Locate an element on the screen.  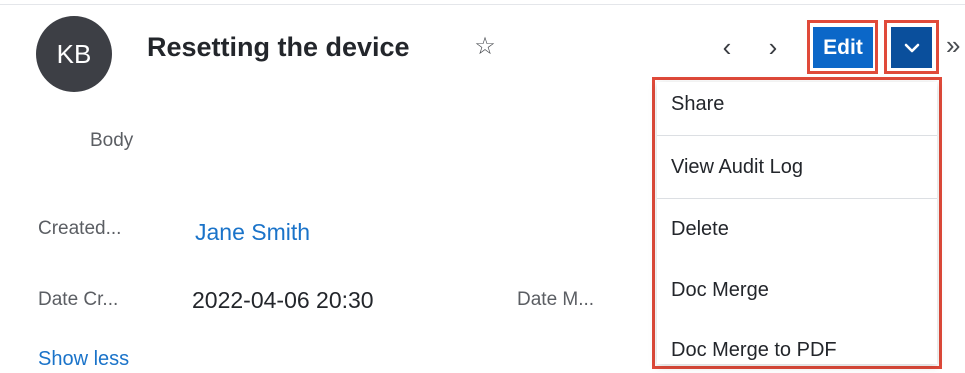
menu-item-doc-merge: Doc Merge is located at coordinates (797, 290).